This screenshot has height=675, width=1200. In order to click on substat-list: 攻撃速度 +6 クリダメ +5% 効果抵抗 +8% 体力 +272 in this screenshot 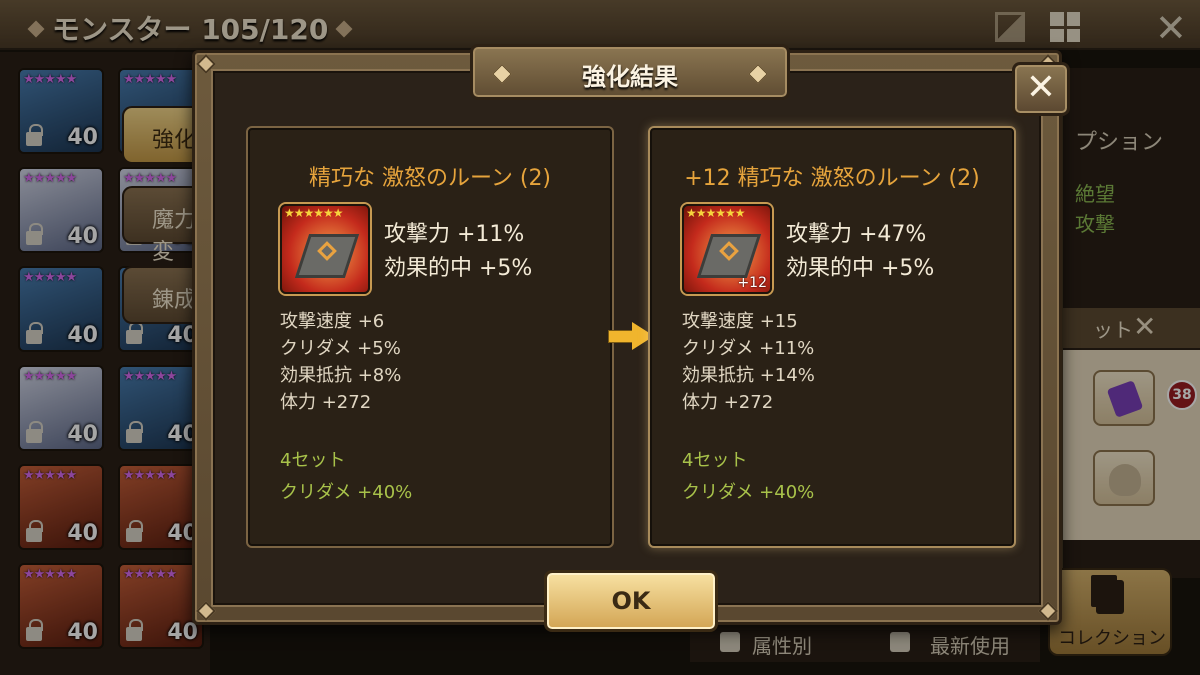, I will do `click(340, 362)`.